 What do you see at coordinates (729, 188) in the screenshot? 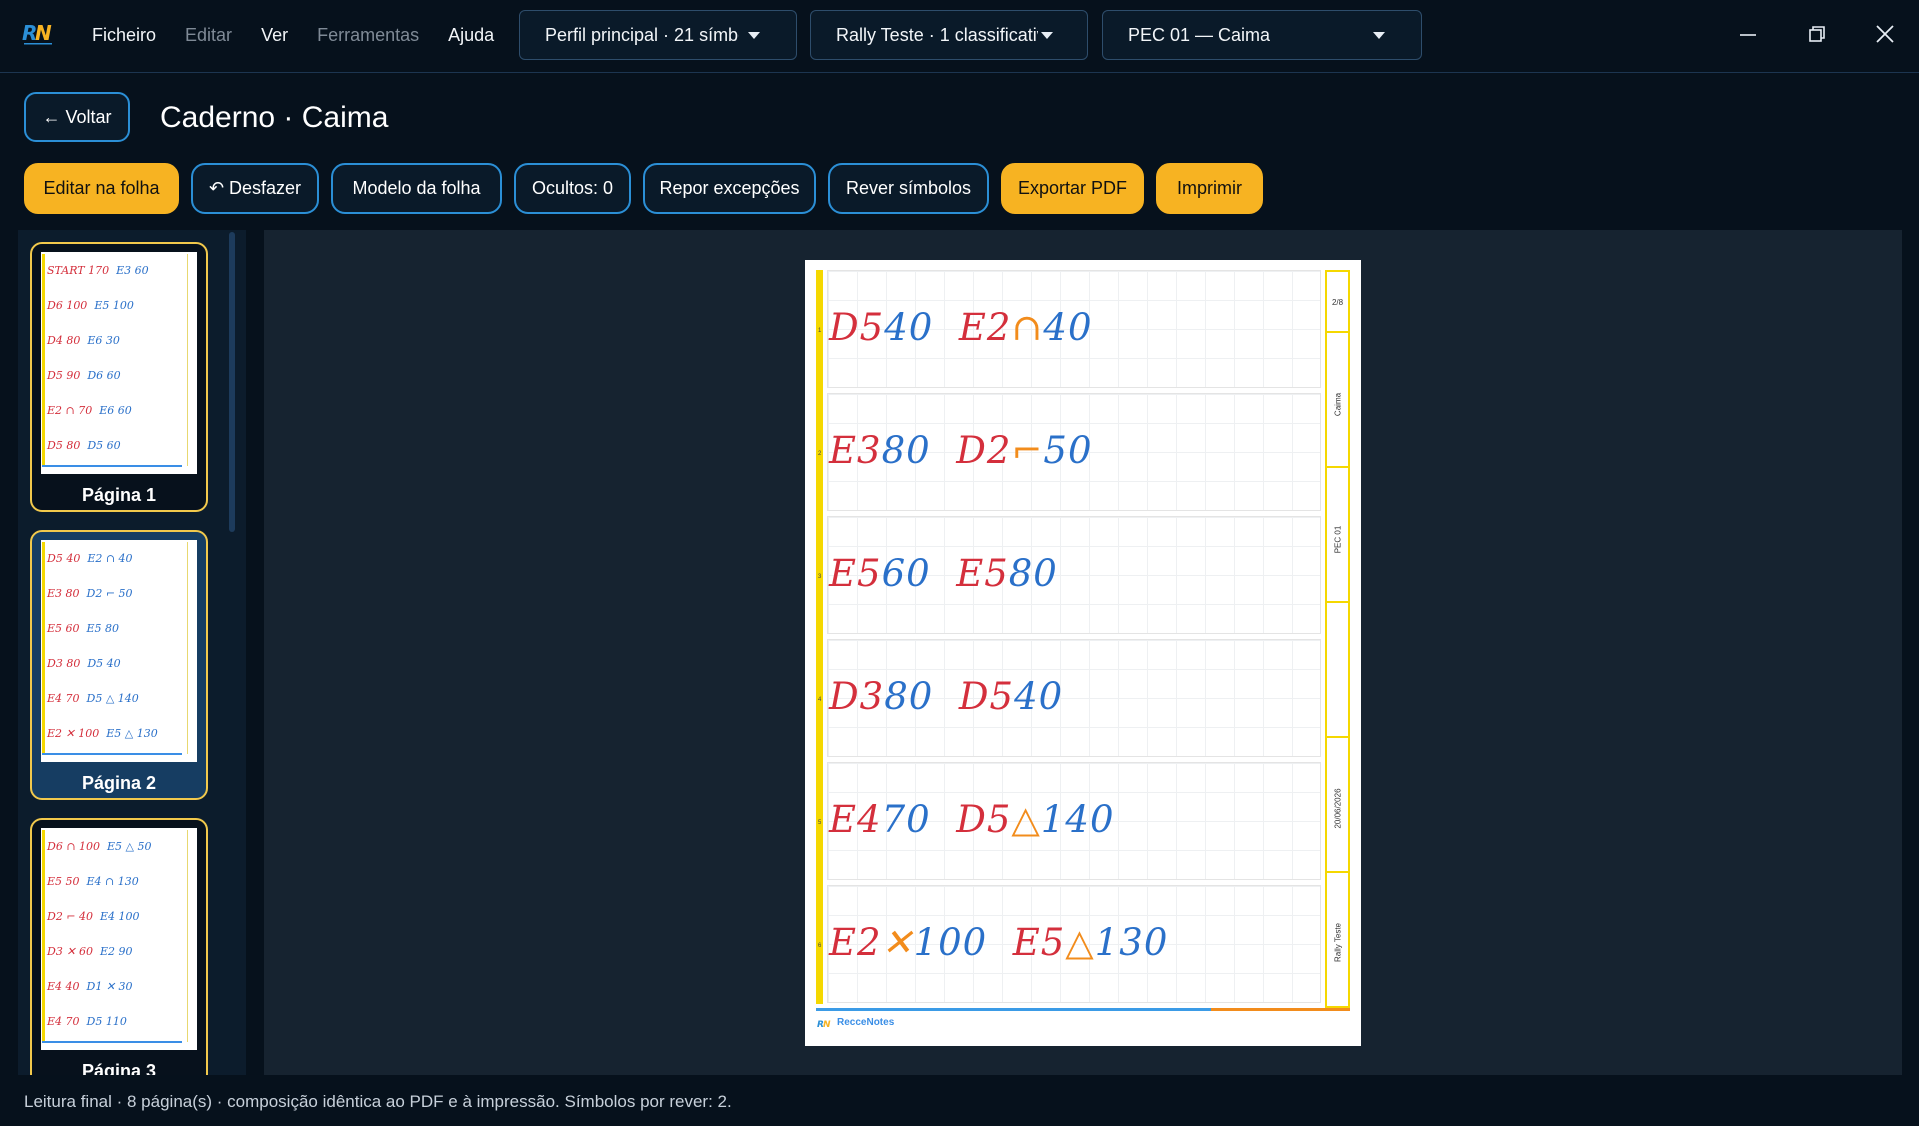
I see `reset-exceptions-button: Repor excepções` at bounding box center [729, 188].